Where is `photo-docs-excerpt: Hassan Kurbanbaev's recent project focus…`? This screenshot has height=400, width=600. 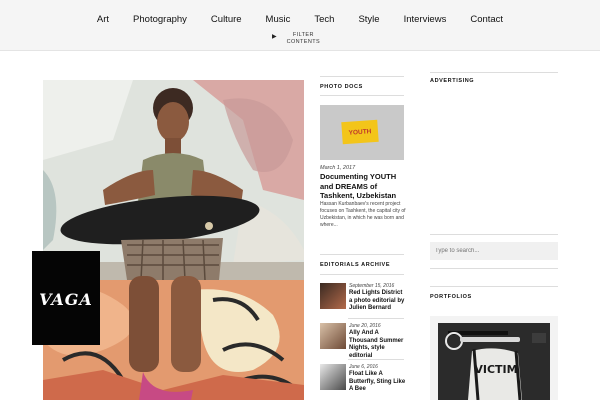
photo-docs-excerpt: Hassan Kurbanbaev's recent project focus… is located at coordinates (363, 214).